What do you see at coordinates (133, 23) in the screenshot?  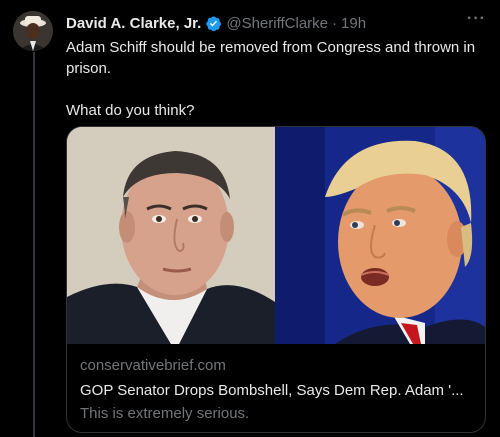 I see `author-name: David A. Clarke, Jr.` at bounding box center [133, 23].